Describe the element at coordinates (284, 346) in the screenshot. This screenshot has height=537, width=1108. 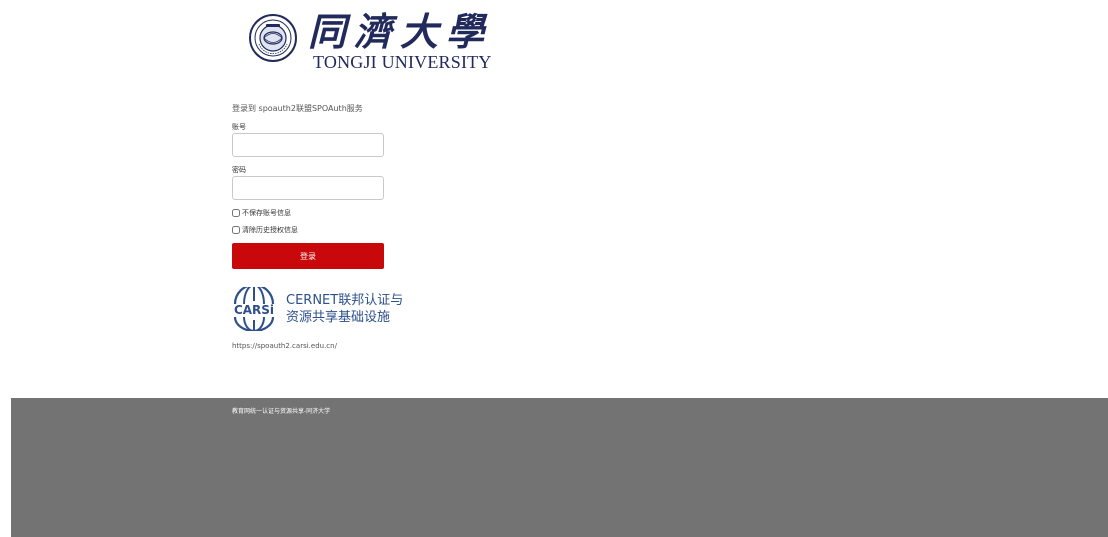
I see `carsi-url: https://spoauth2.carsi.edu.cn/` at that location.